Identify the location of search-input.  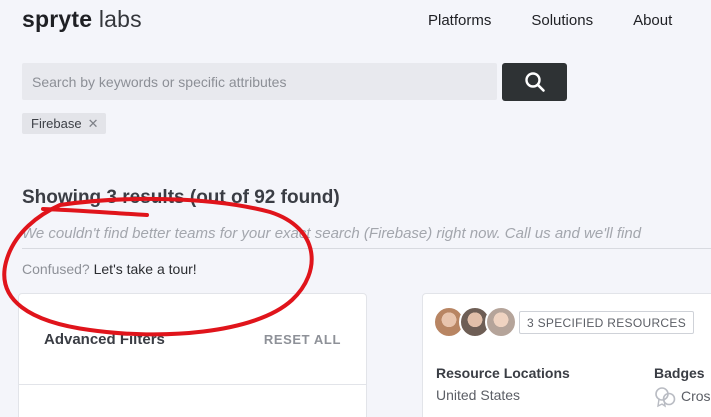
(259, 81).